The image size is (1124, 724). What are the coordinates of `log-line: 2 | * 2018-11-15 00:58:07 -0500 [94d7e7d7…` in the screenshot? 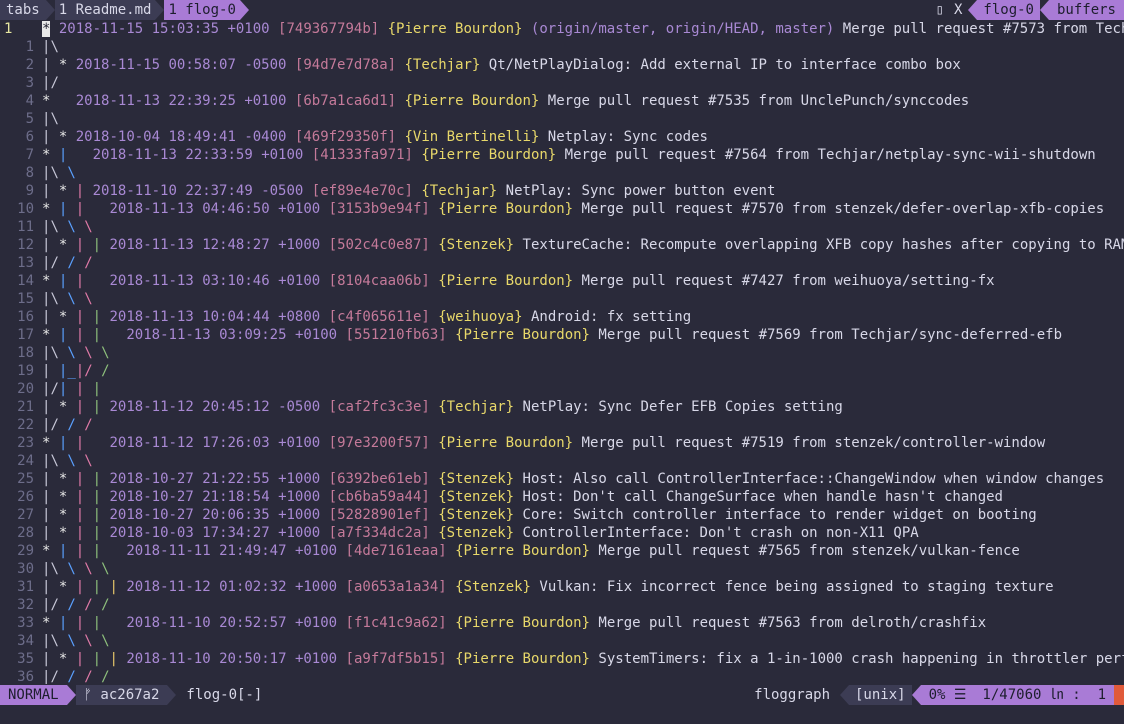 It's located at (562, 65).